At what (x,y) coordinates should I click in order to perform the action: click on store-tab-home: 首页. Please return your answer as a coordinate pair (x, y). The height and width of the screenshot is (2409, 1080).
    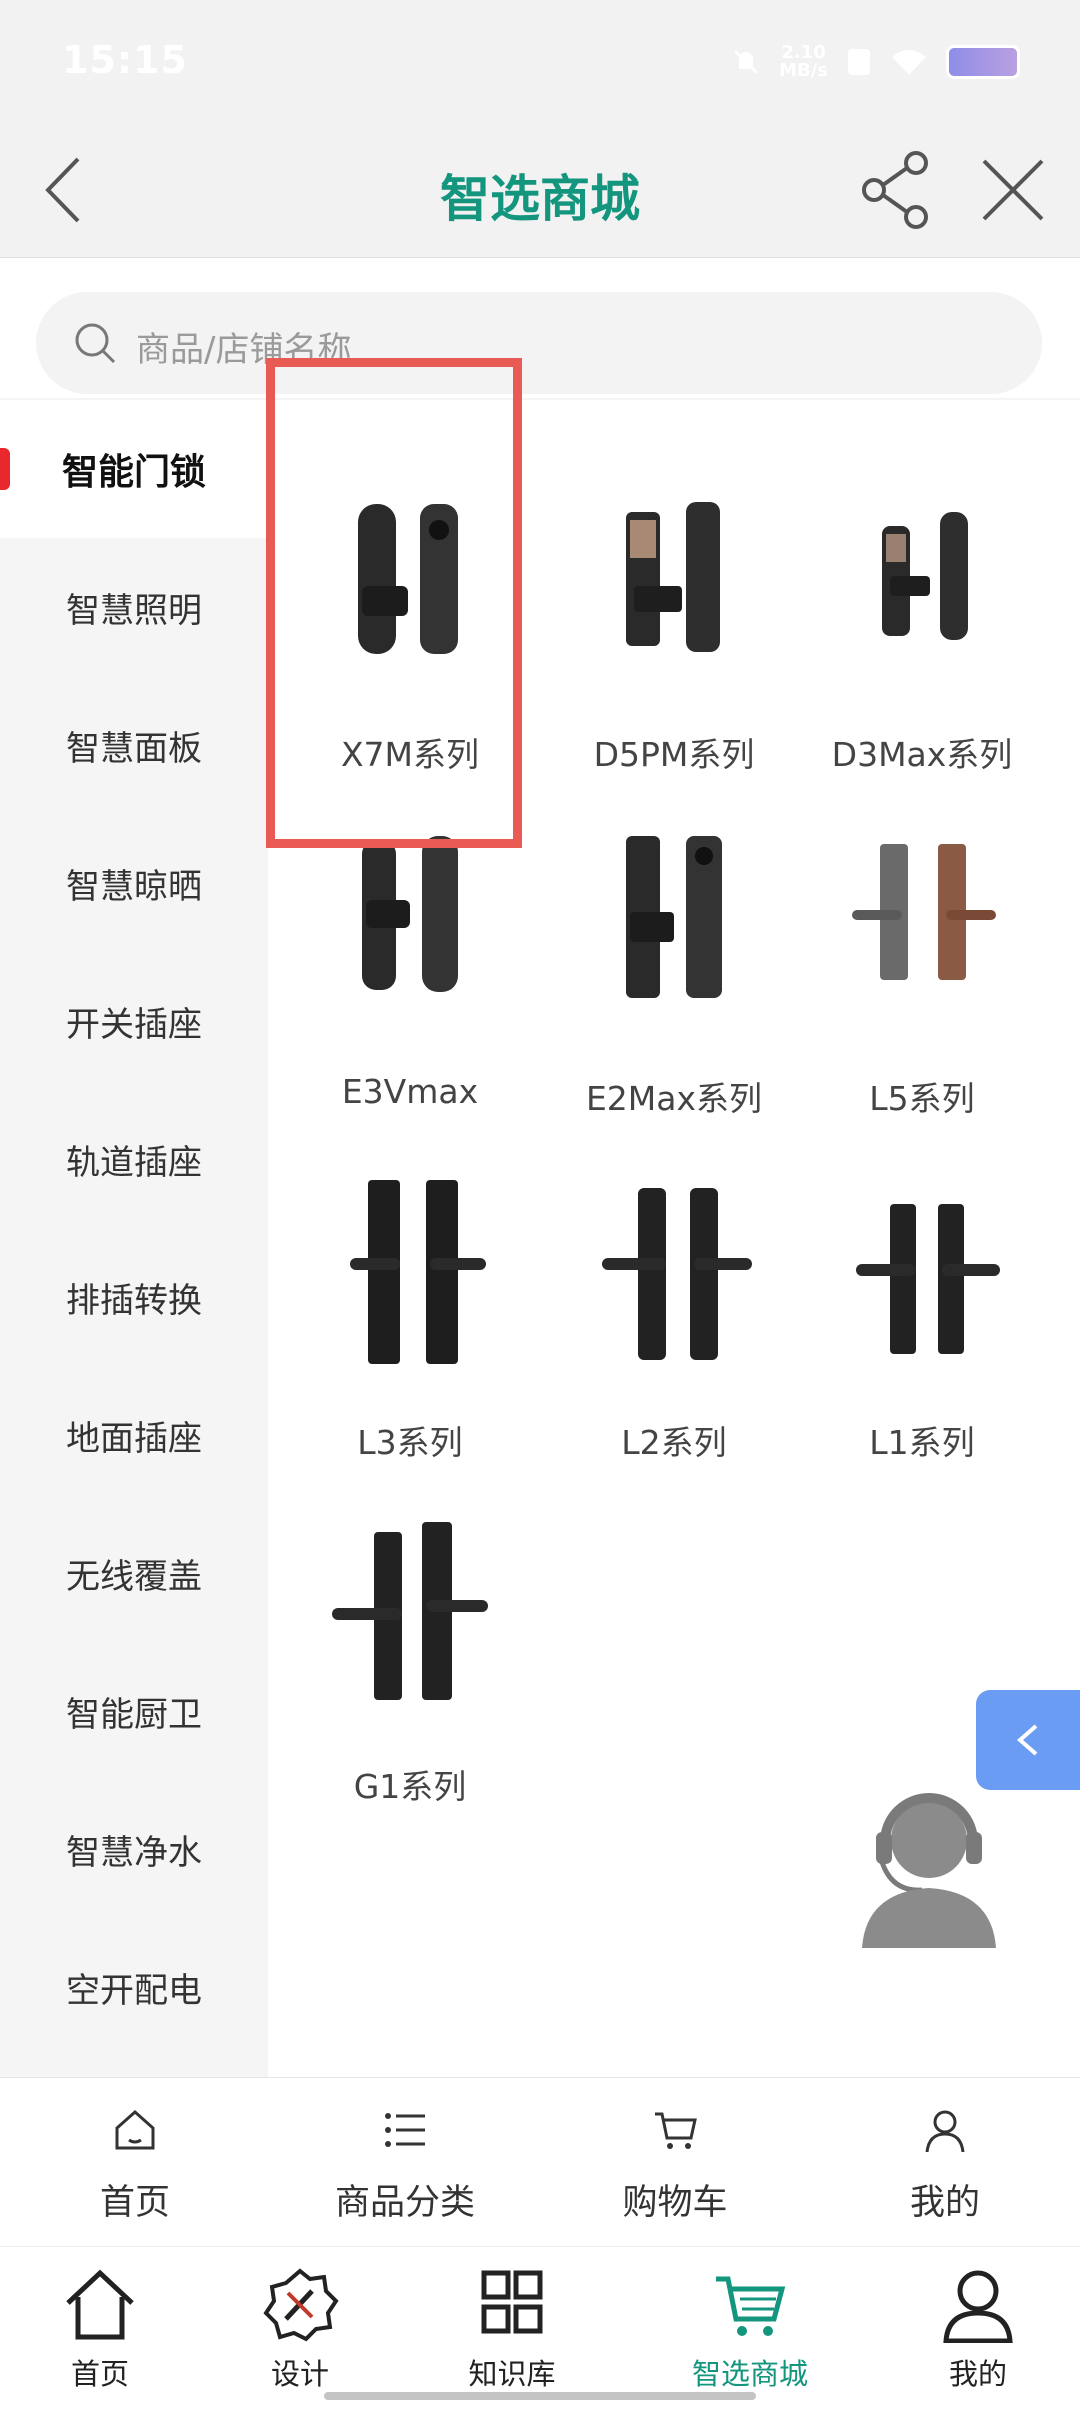
    Looking at the image, I should click on (135, 2162).